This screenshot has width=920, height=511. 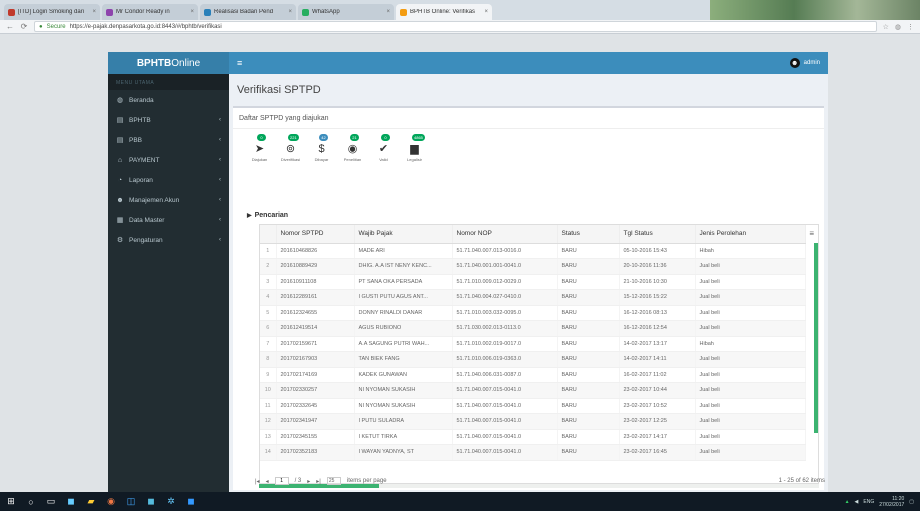 What do you see at coordinates (168, 63) in the screenshot?
I see `brand-logo: BPHTB Online` at bounding box center [168, 63].